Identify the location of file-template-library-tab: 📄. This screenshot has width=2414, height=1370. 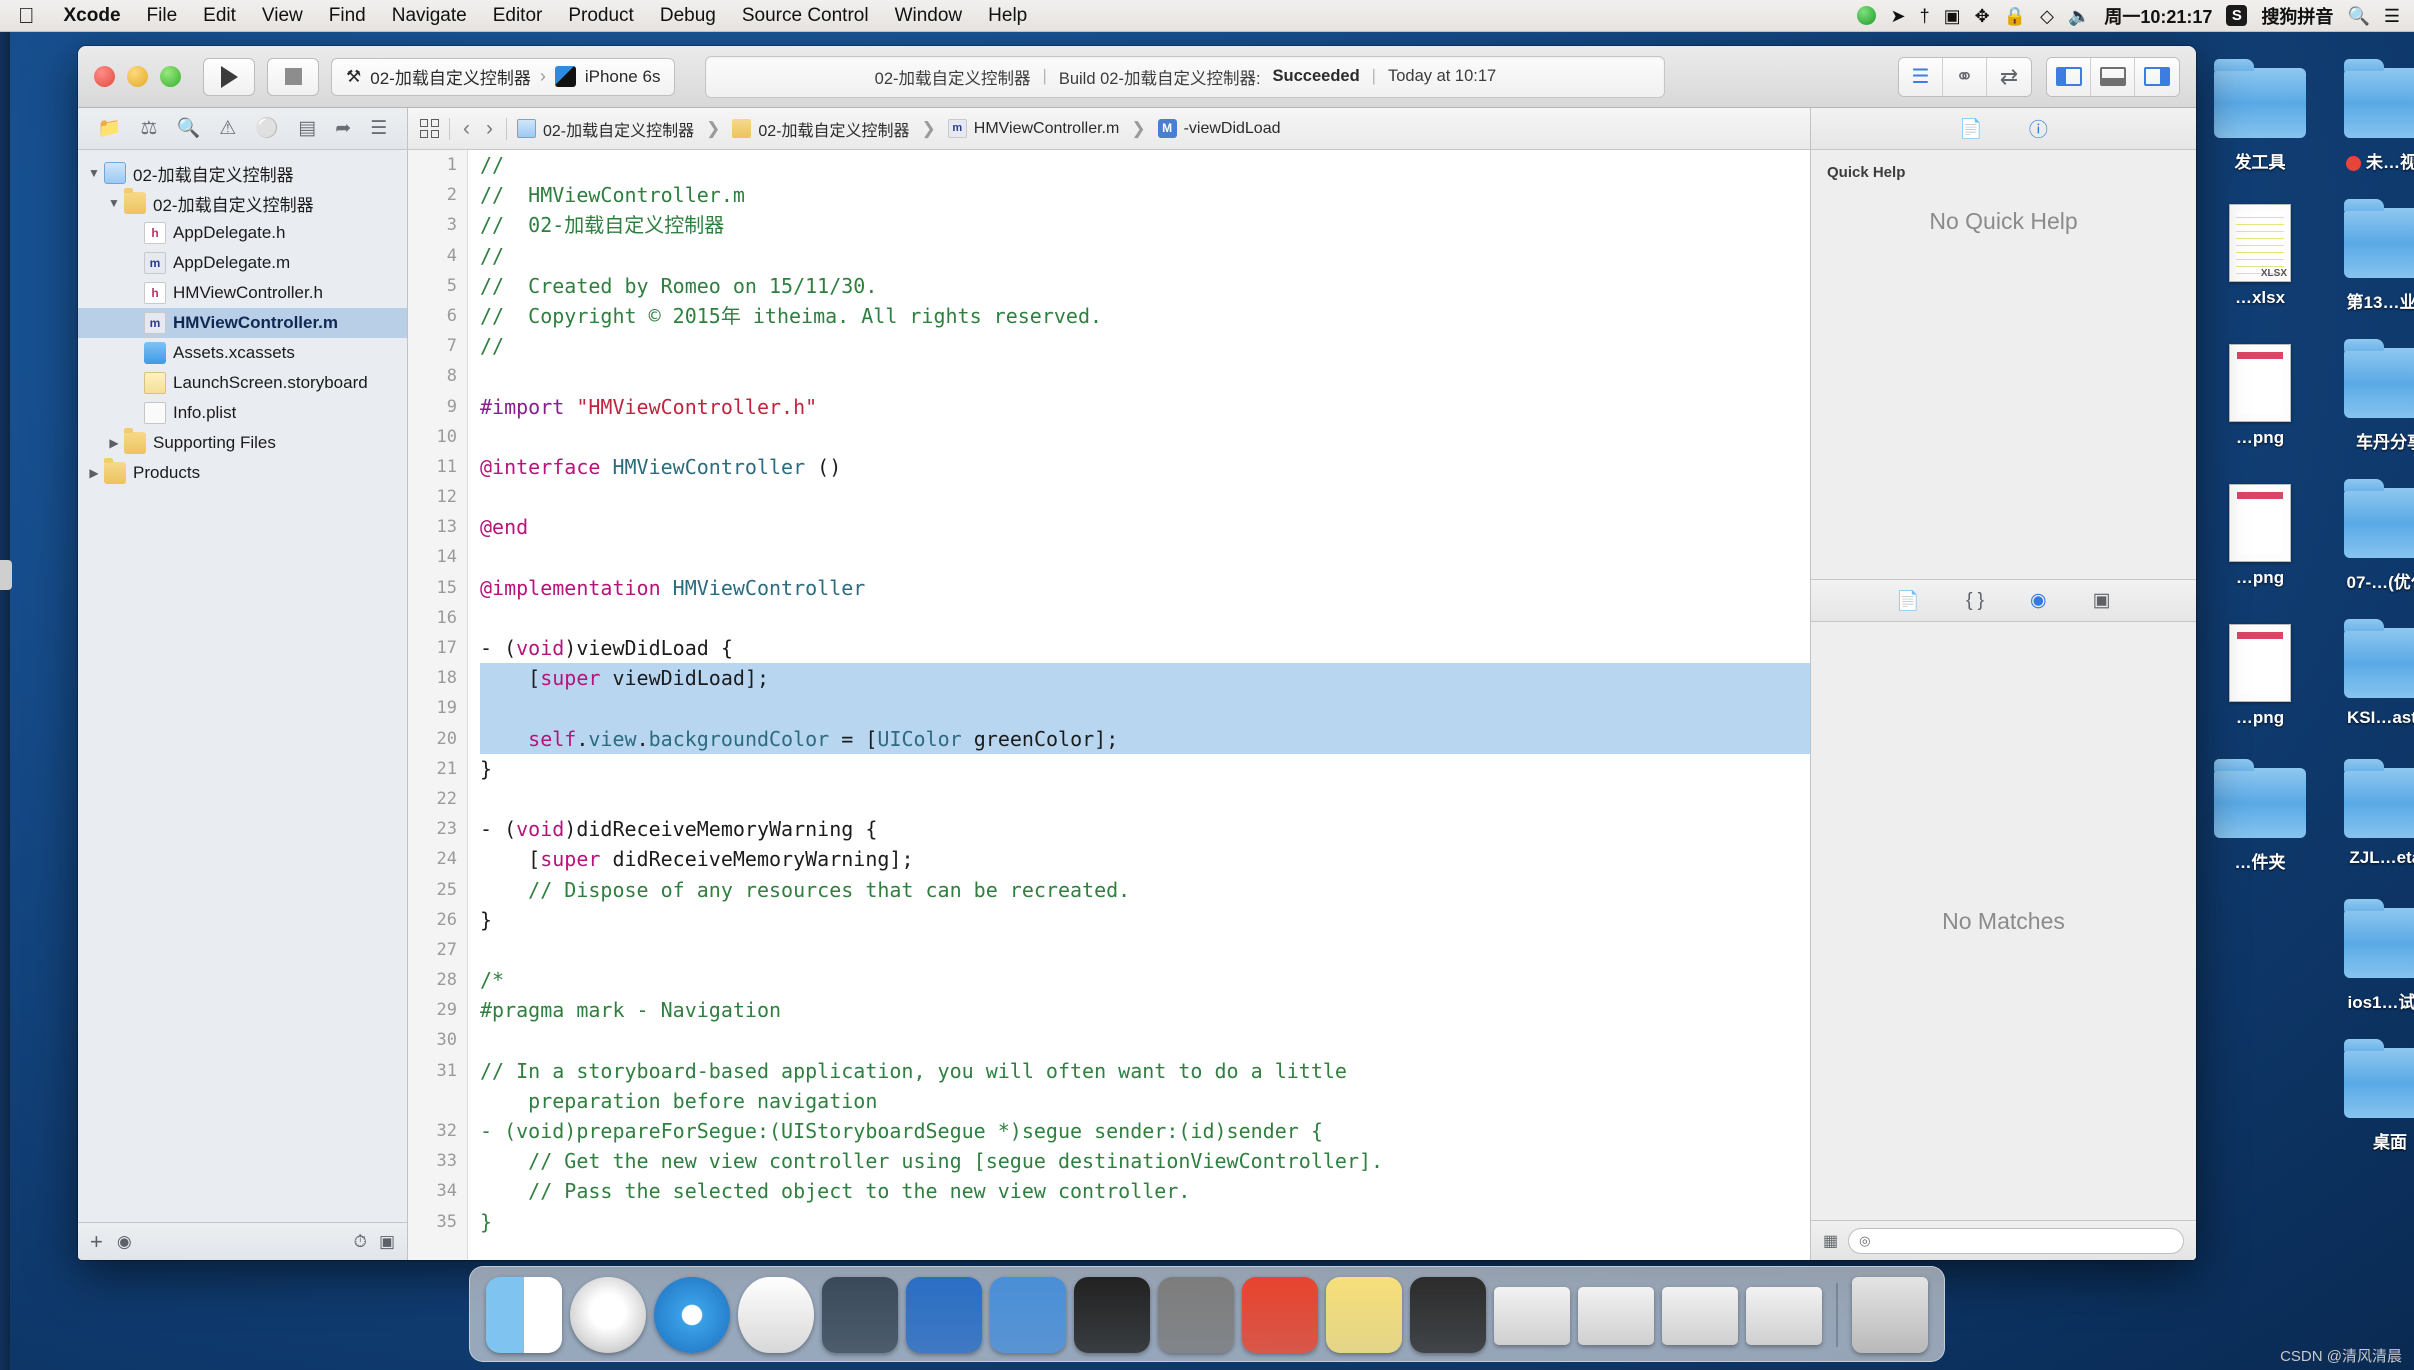
(1908, 601).